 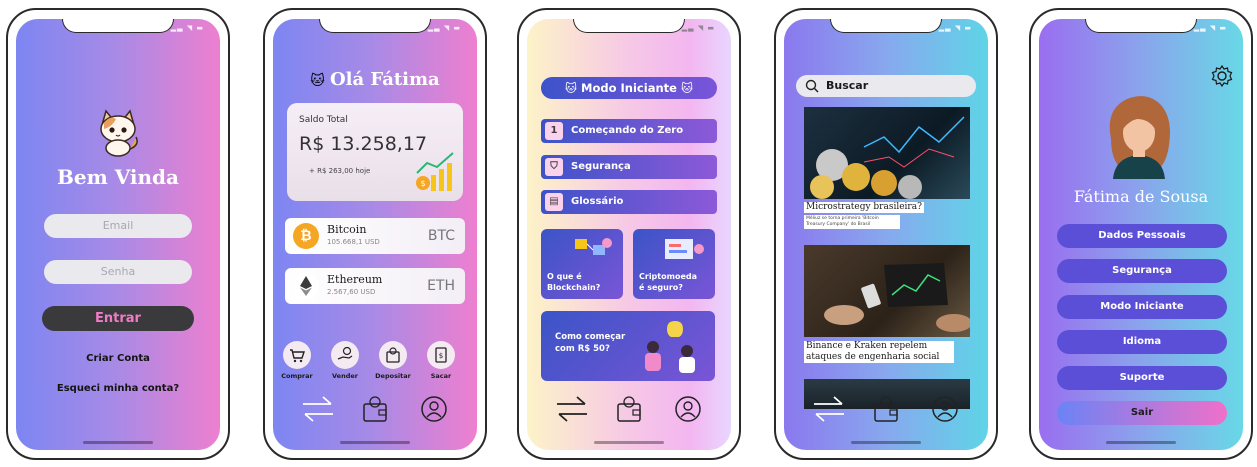 I want to click on crypto-illustration, so click(x=684, y=249).